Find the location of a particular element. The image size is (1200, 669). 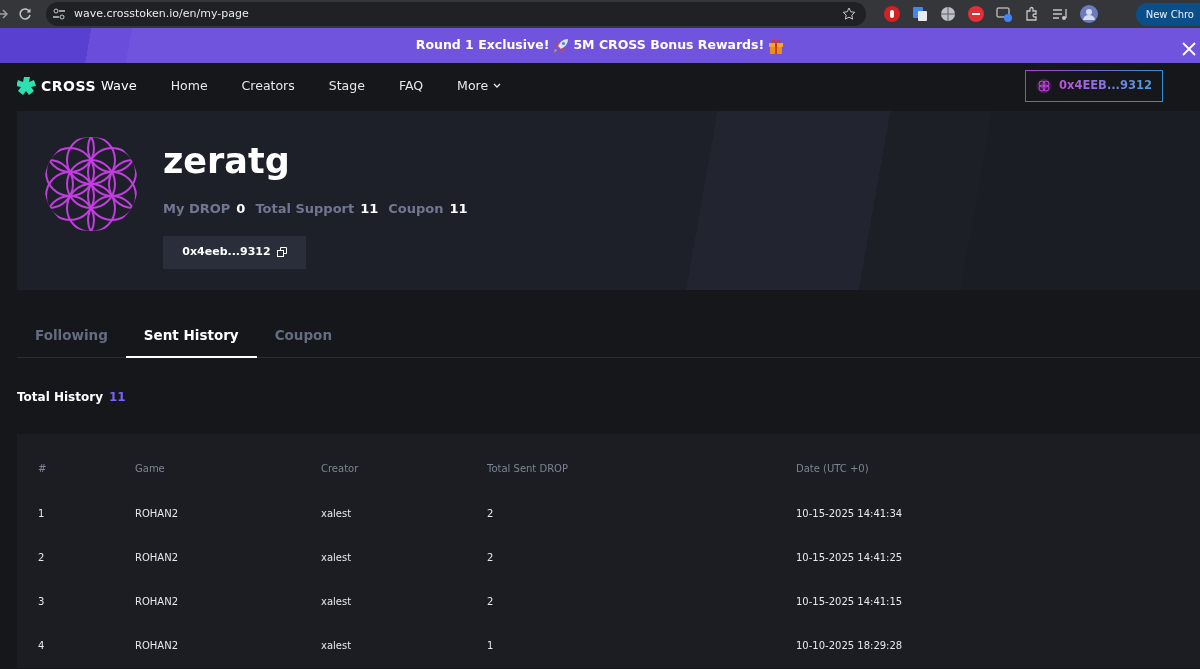

tab: Sent History is located at coordinates (191, 336).